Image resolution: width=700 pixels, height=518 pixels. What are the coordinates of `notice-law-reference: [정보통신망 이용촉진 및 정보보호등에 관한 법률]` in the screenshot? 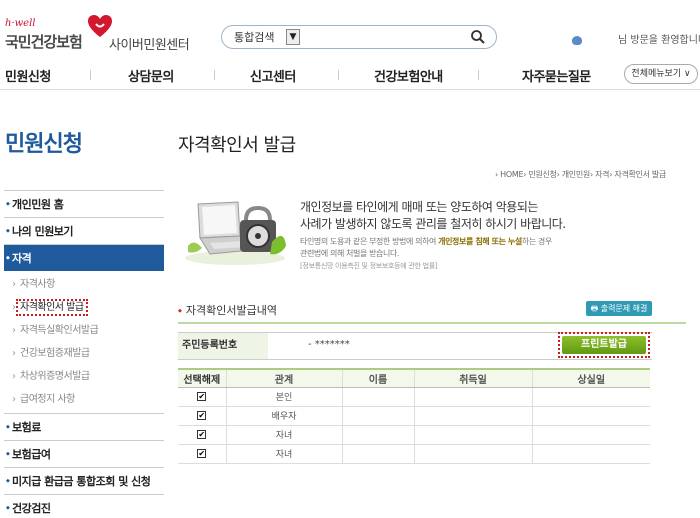 It's located at (369, 266).